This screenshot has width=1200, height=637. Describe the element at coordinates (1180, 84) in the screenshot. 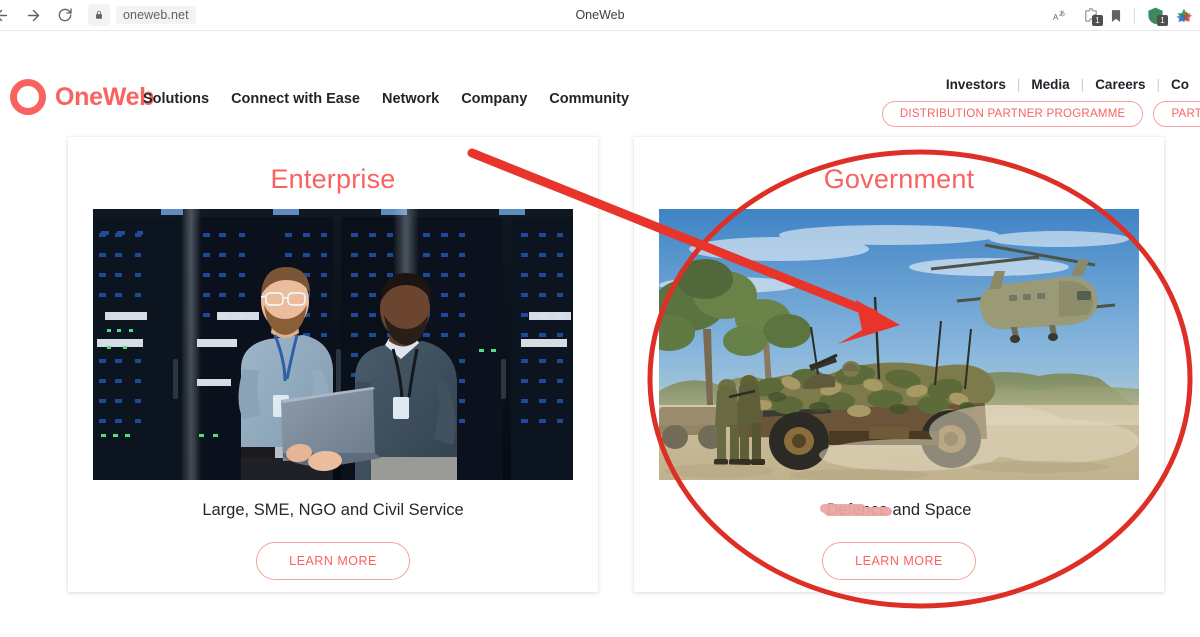

I see `util-nav-contact: Co` at that location.